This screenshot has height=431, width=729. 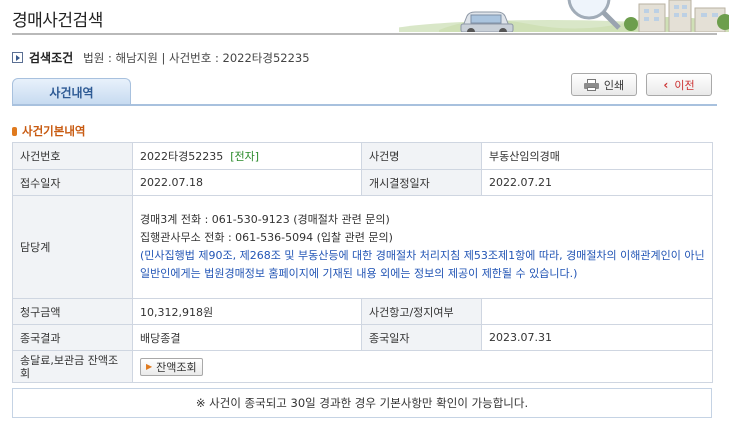 I want to click on print-button: 인쇄, so click(x=604, y=84).